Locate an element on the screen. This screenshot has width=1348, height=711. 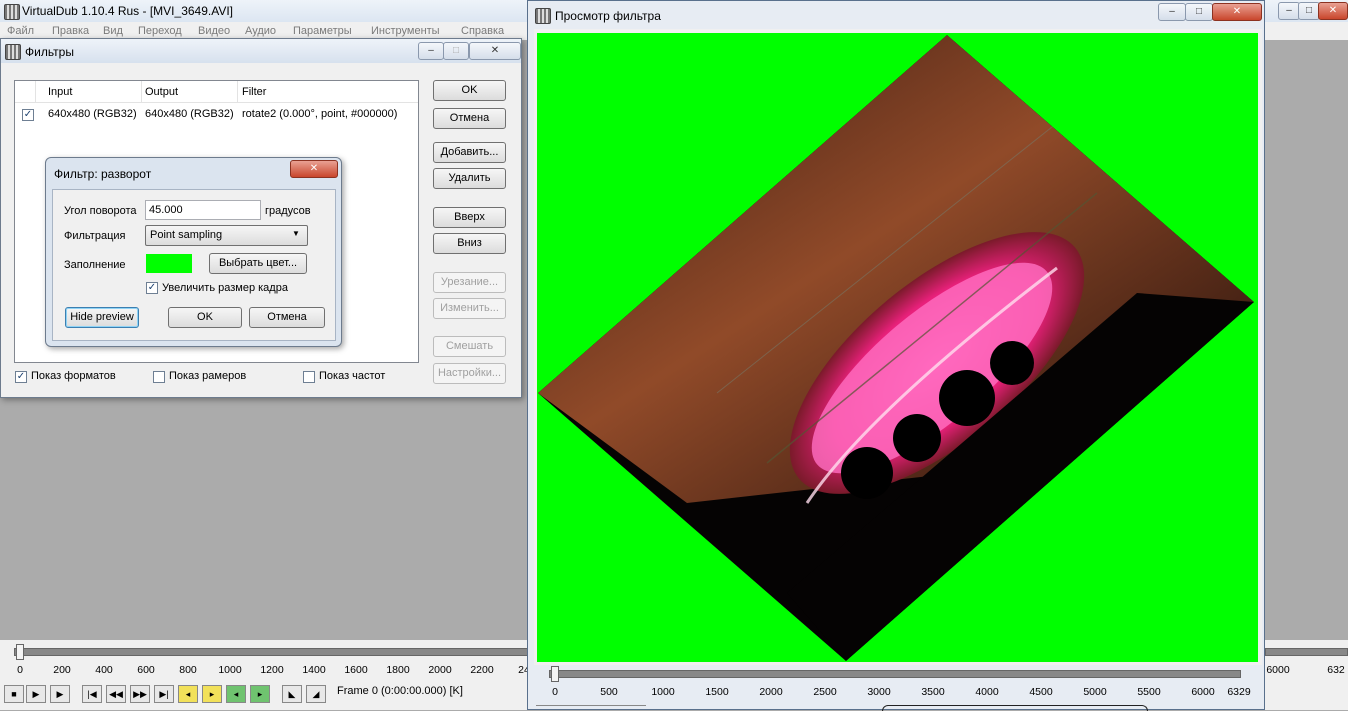
preview-tick-5000: 5000 is located at coordinates (1095, 692).